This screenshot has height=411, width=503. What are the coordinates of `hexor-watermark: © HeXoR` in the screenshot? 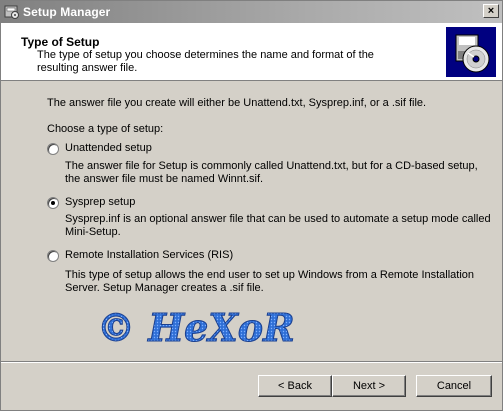 It's located at (196, 328).